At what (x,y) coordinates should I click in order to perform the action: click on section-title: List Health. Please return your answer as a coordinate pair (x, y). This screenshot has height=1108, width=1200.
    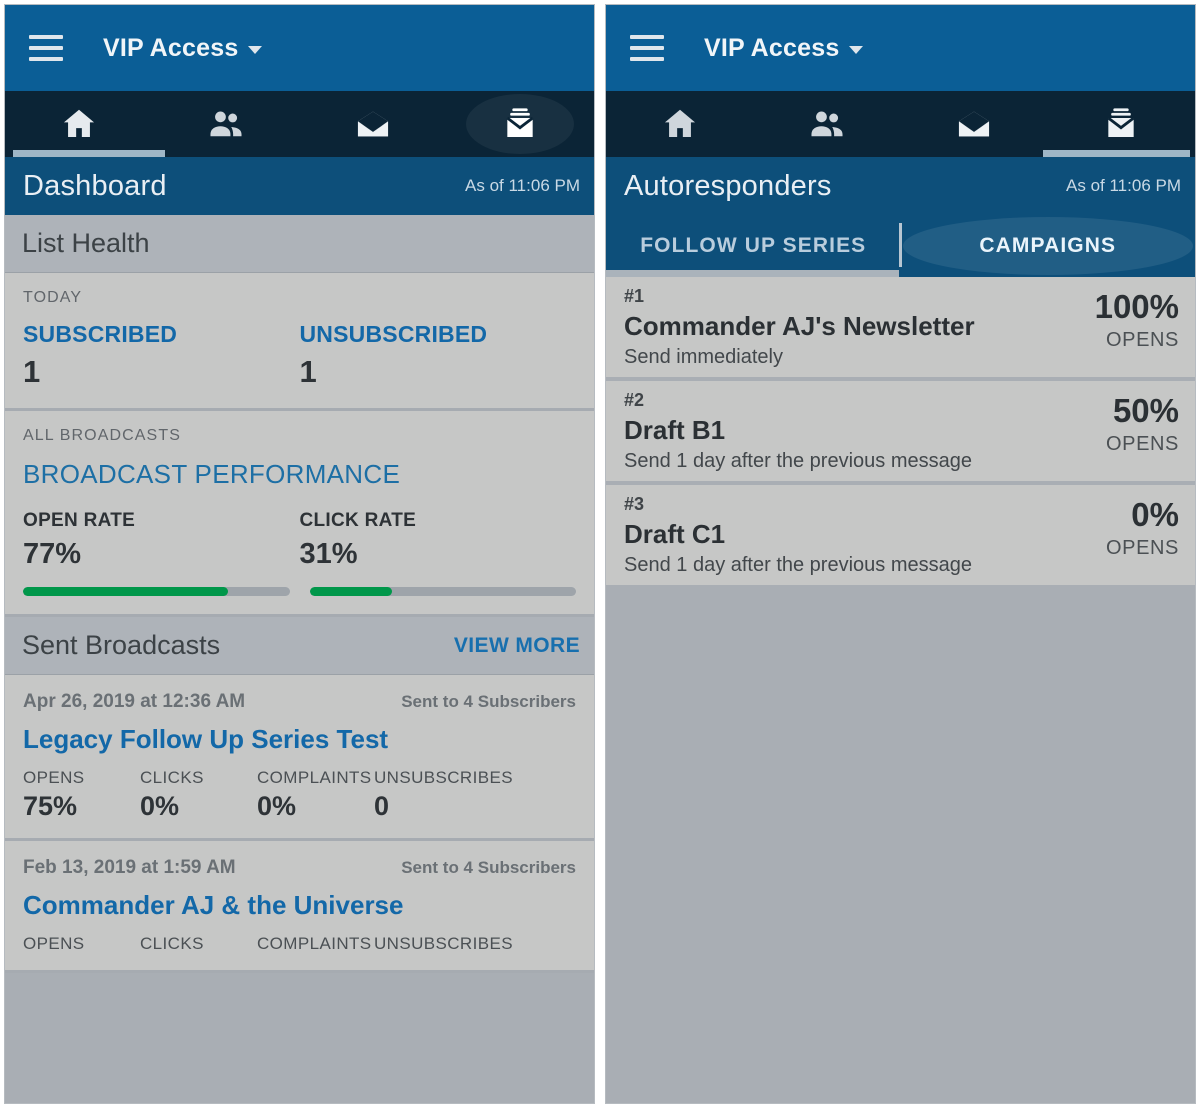
    Looking at the image, I should click on (86, 243).